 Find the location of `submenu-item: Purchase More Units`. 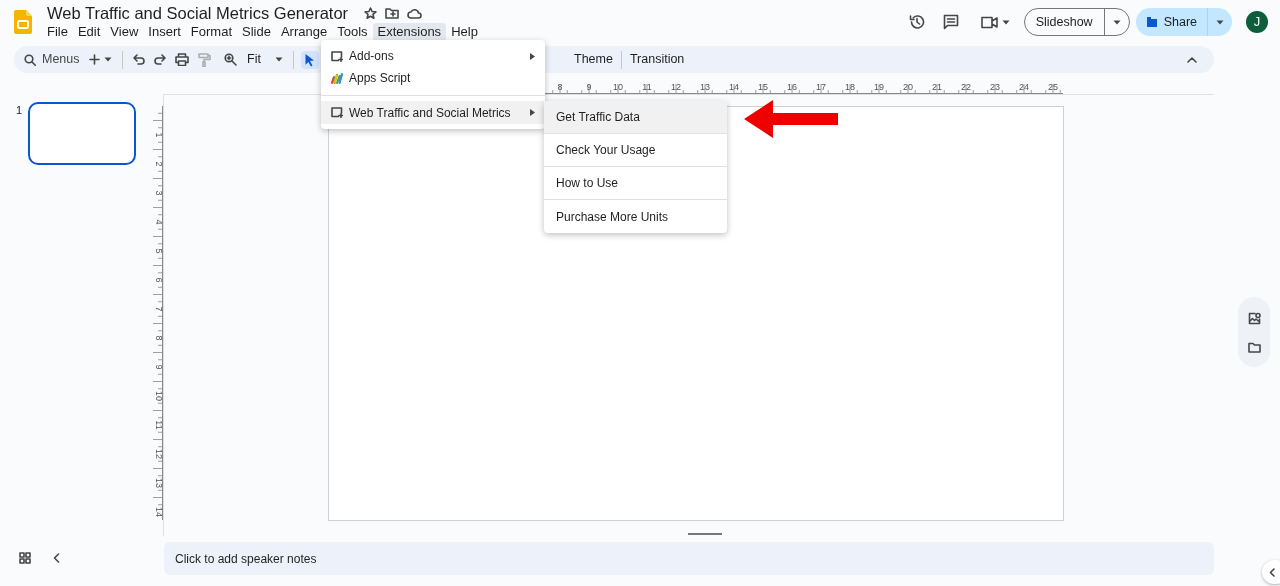

submenu-item: Purchase More Units is located at coordinates (635, 216).